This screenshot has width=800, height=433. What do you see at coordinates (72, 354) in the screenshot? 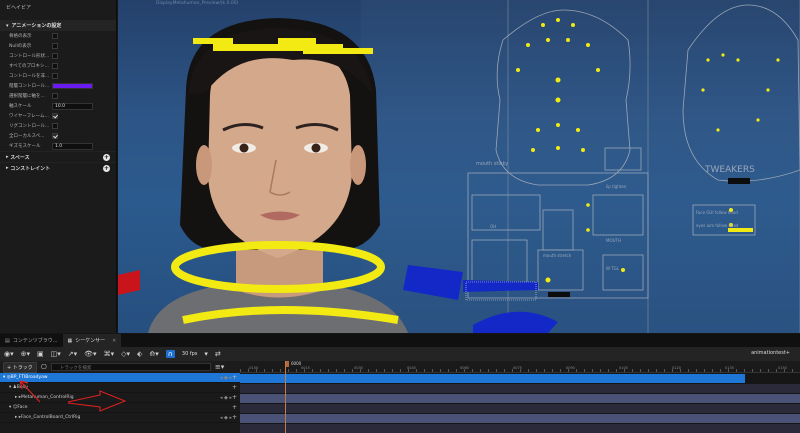
I see `transform-icon: ↗▾` at bounding box center [72, 354].